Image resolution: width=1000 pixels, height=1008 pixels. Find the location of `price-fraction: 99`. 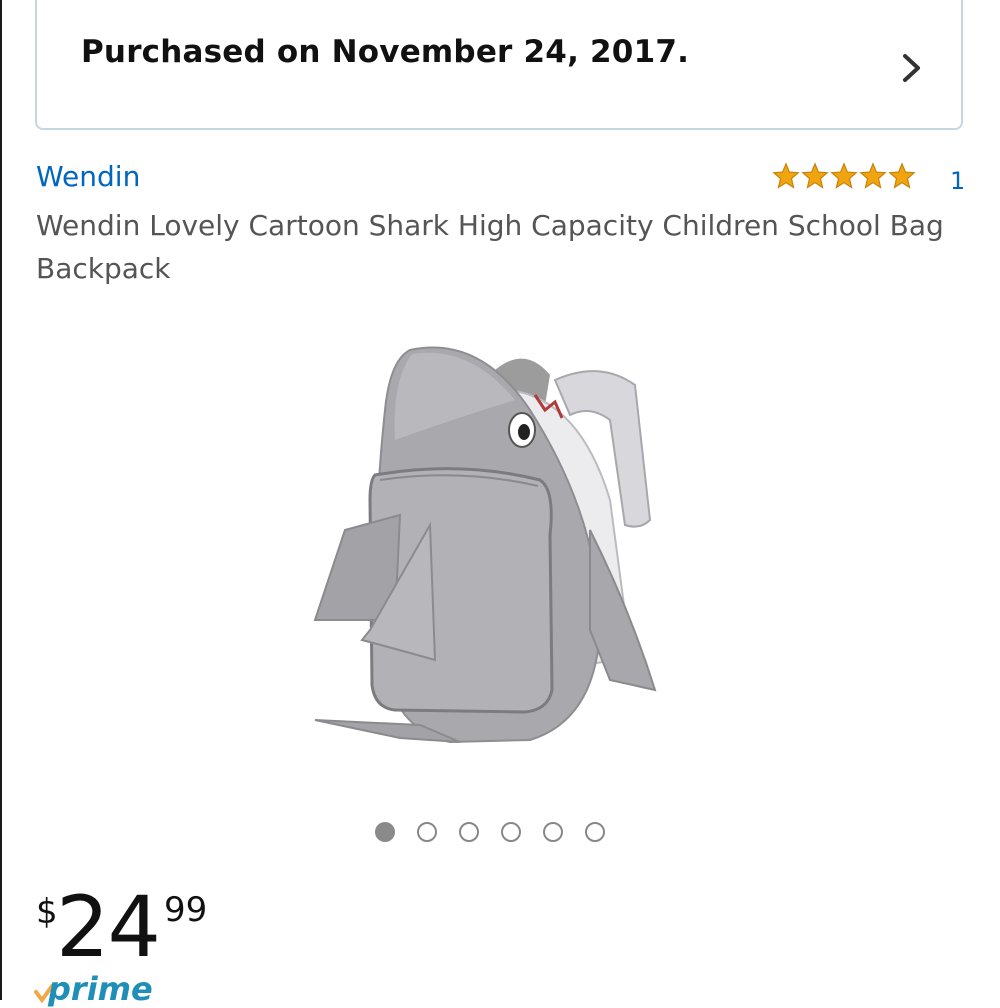

price-fraction: 99 is located at coordinates (186, 910).